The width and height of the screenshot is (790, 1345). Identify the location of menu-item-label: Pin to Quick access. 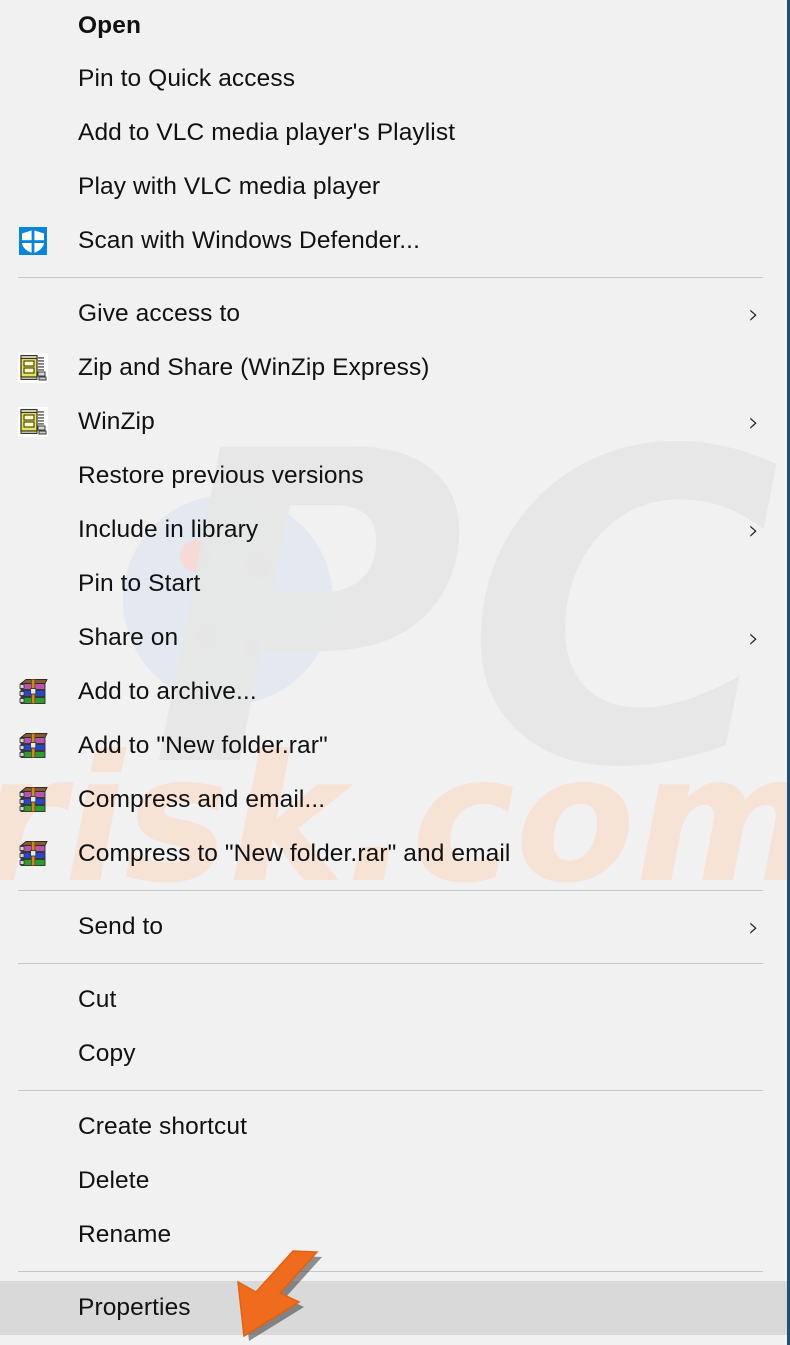
(187, 78).